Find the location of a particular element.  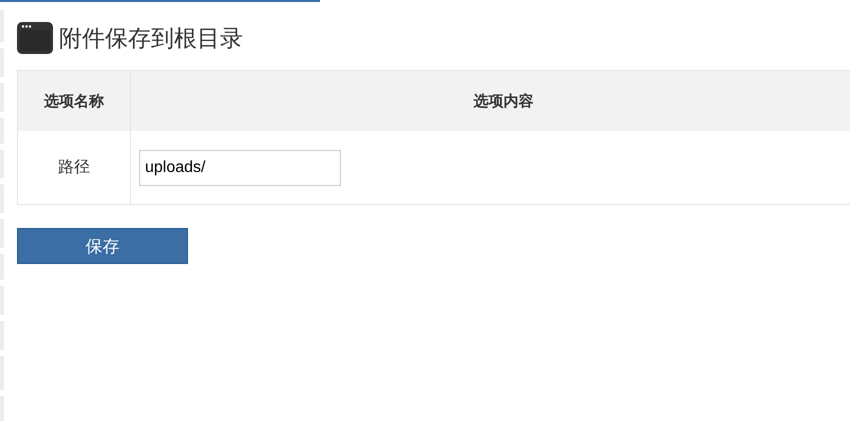

window-icon is located at coordinates (35, 38).